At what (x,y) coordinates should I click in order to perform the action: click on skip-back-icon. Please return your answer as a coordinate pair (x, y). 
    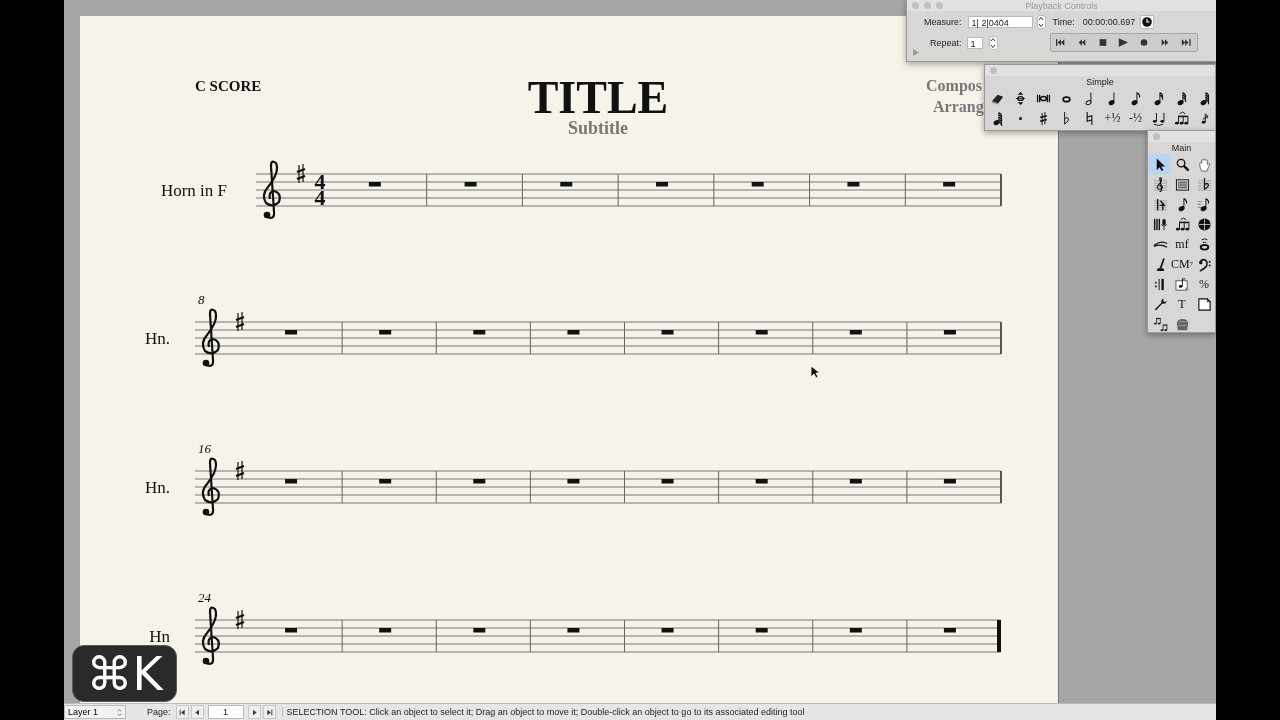
    Looking at the image, I should click on (1060, 42).